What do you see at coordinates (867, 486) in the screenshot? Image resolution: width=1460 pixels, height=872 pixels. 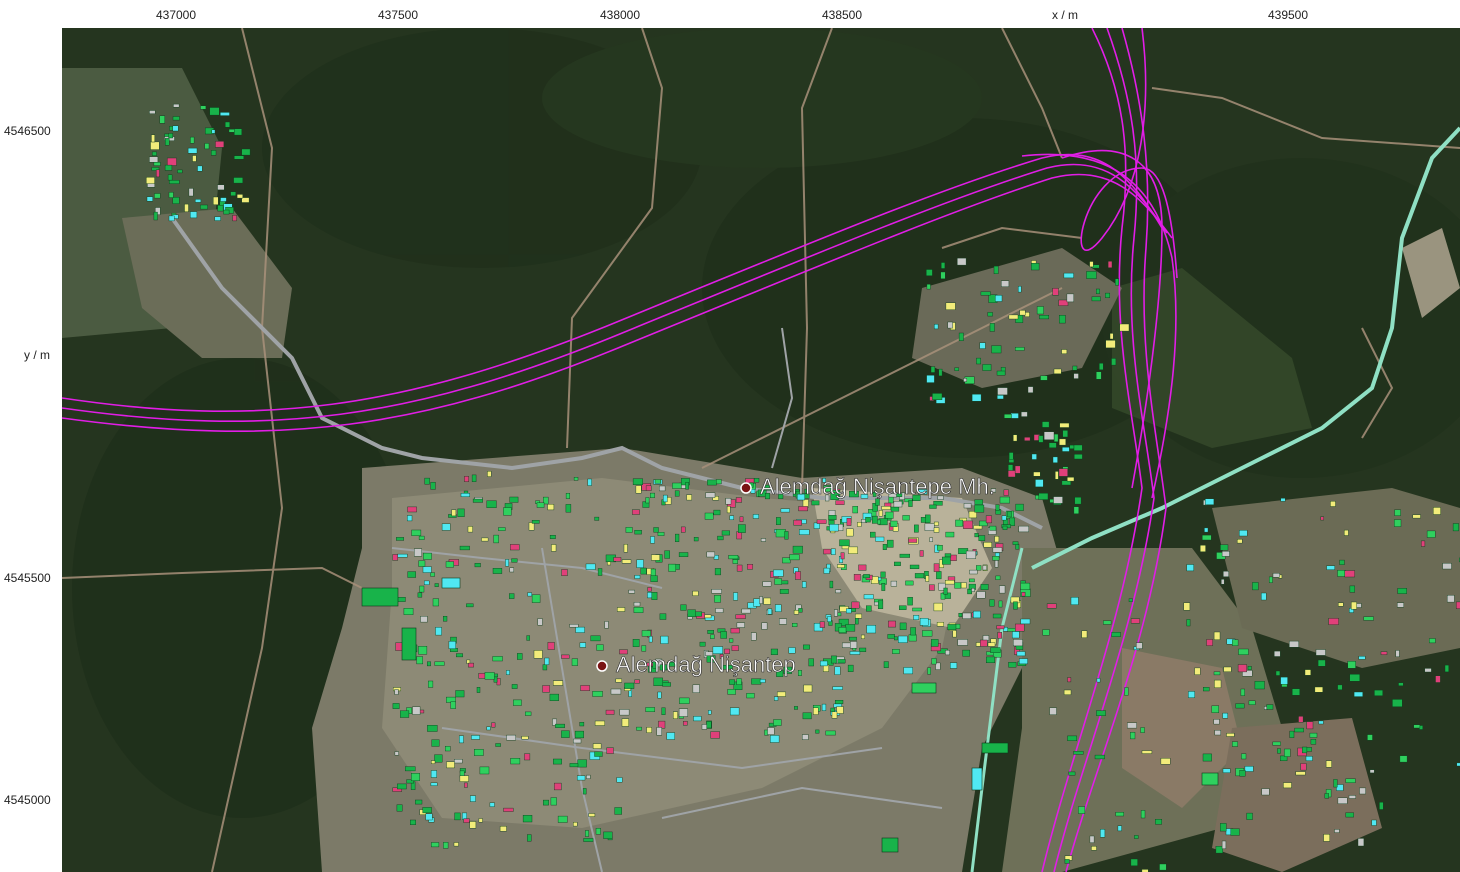 I see `place-marker-nisantepe-mh: Alemdağ Nişantepe Mh.` at bounding box center [867, 486].